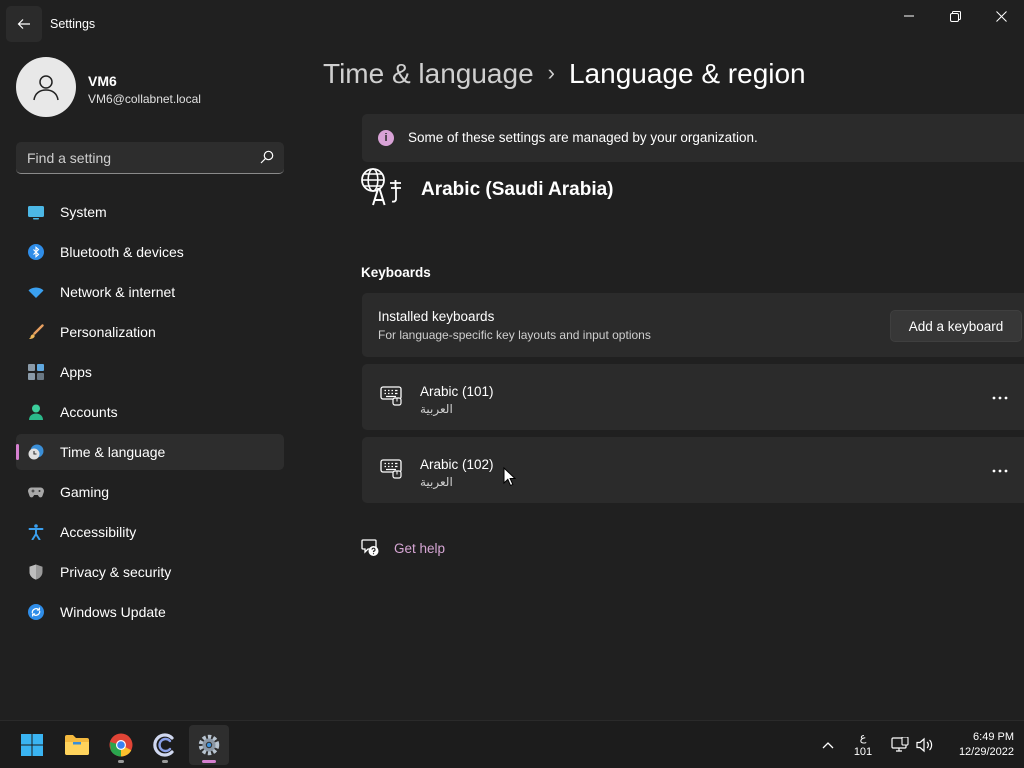  I want to click on sidebar-item-label: Personalization, so click(108, 332).